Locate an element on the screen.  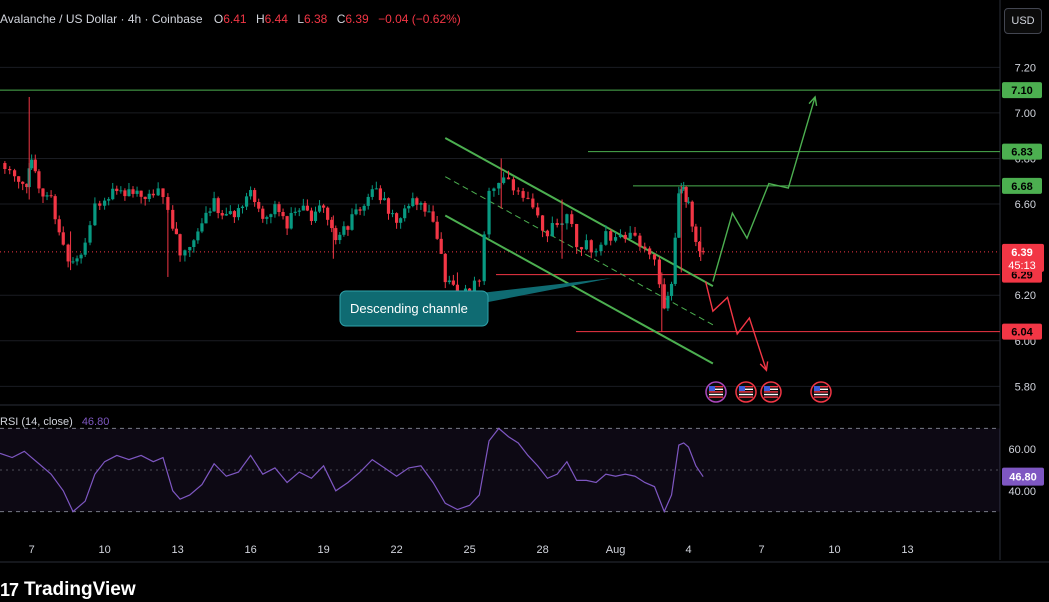
time-tick-label: 7 is located at coordinates (32, 550).